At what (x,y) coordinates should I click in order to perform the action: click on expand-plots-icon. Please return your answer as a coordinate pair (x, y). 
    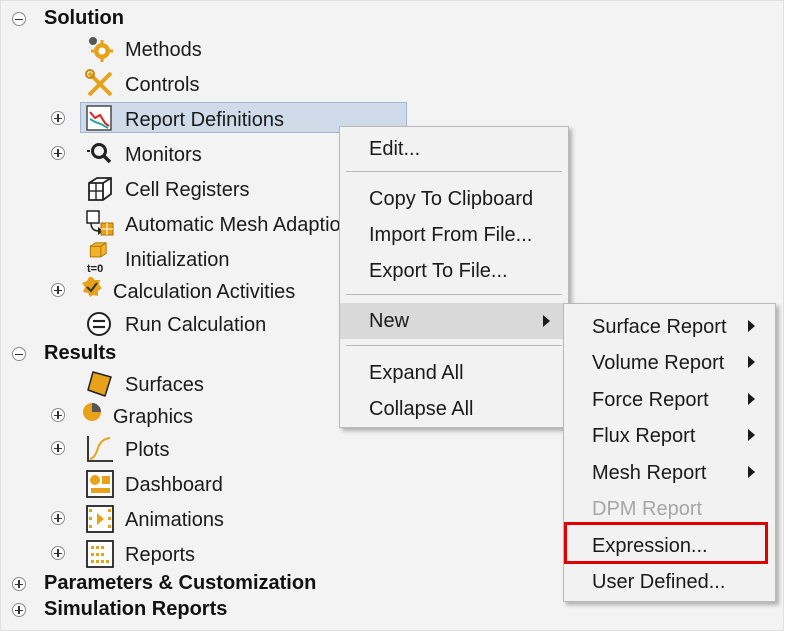
    Looking at the image, I should click on (58, 448).